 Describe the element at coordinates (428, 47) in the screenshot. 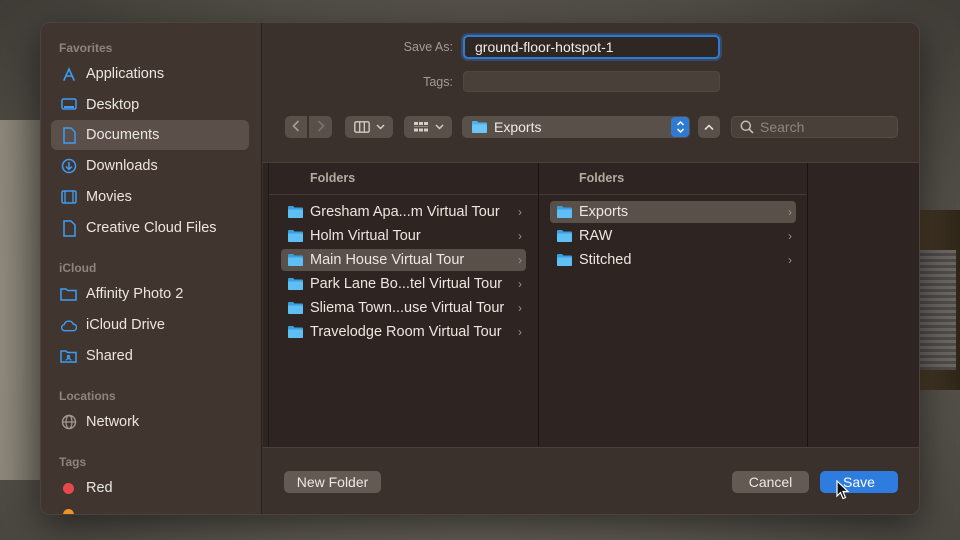

I see `save-as-label: Save As:` at that location.